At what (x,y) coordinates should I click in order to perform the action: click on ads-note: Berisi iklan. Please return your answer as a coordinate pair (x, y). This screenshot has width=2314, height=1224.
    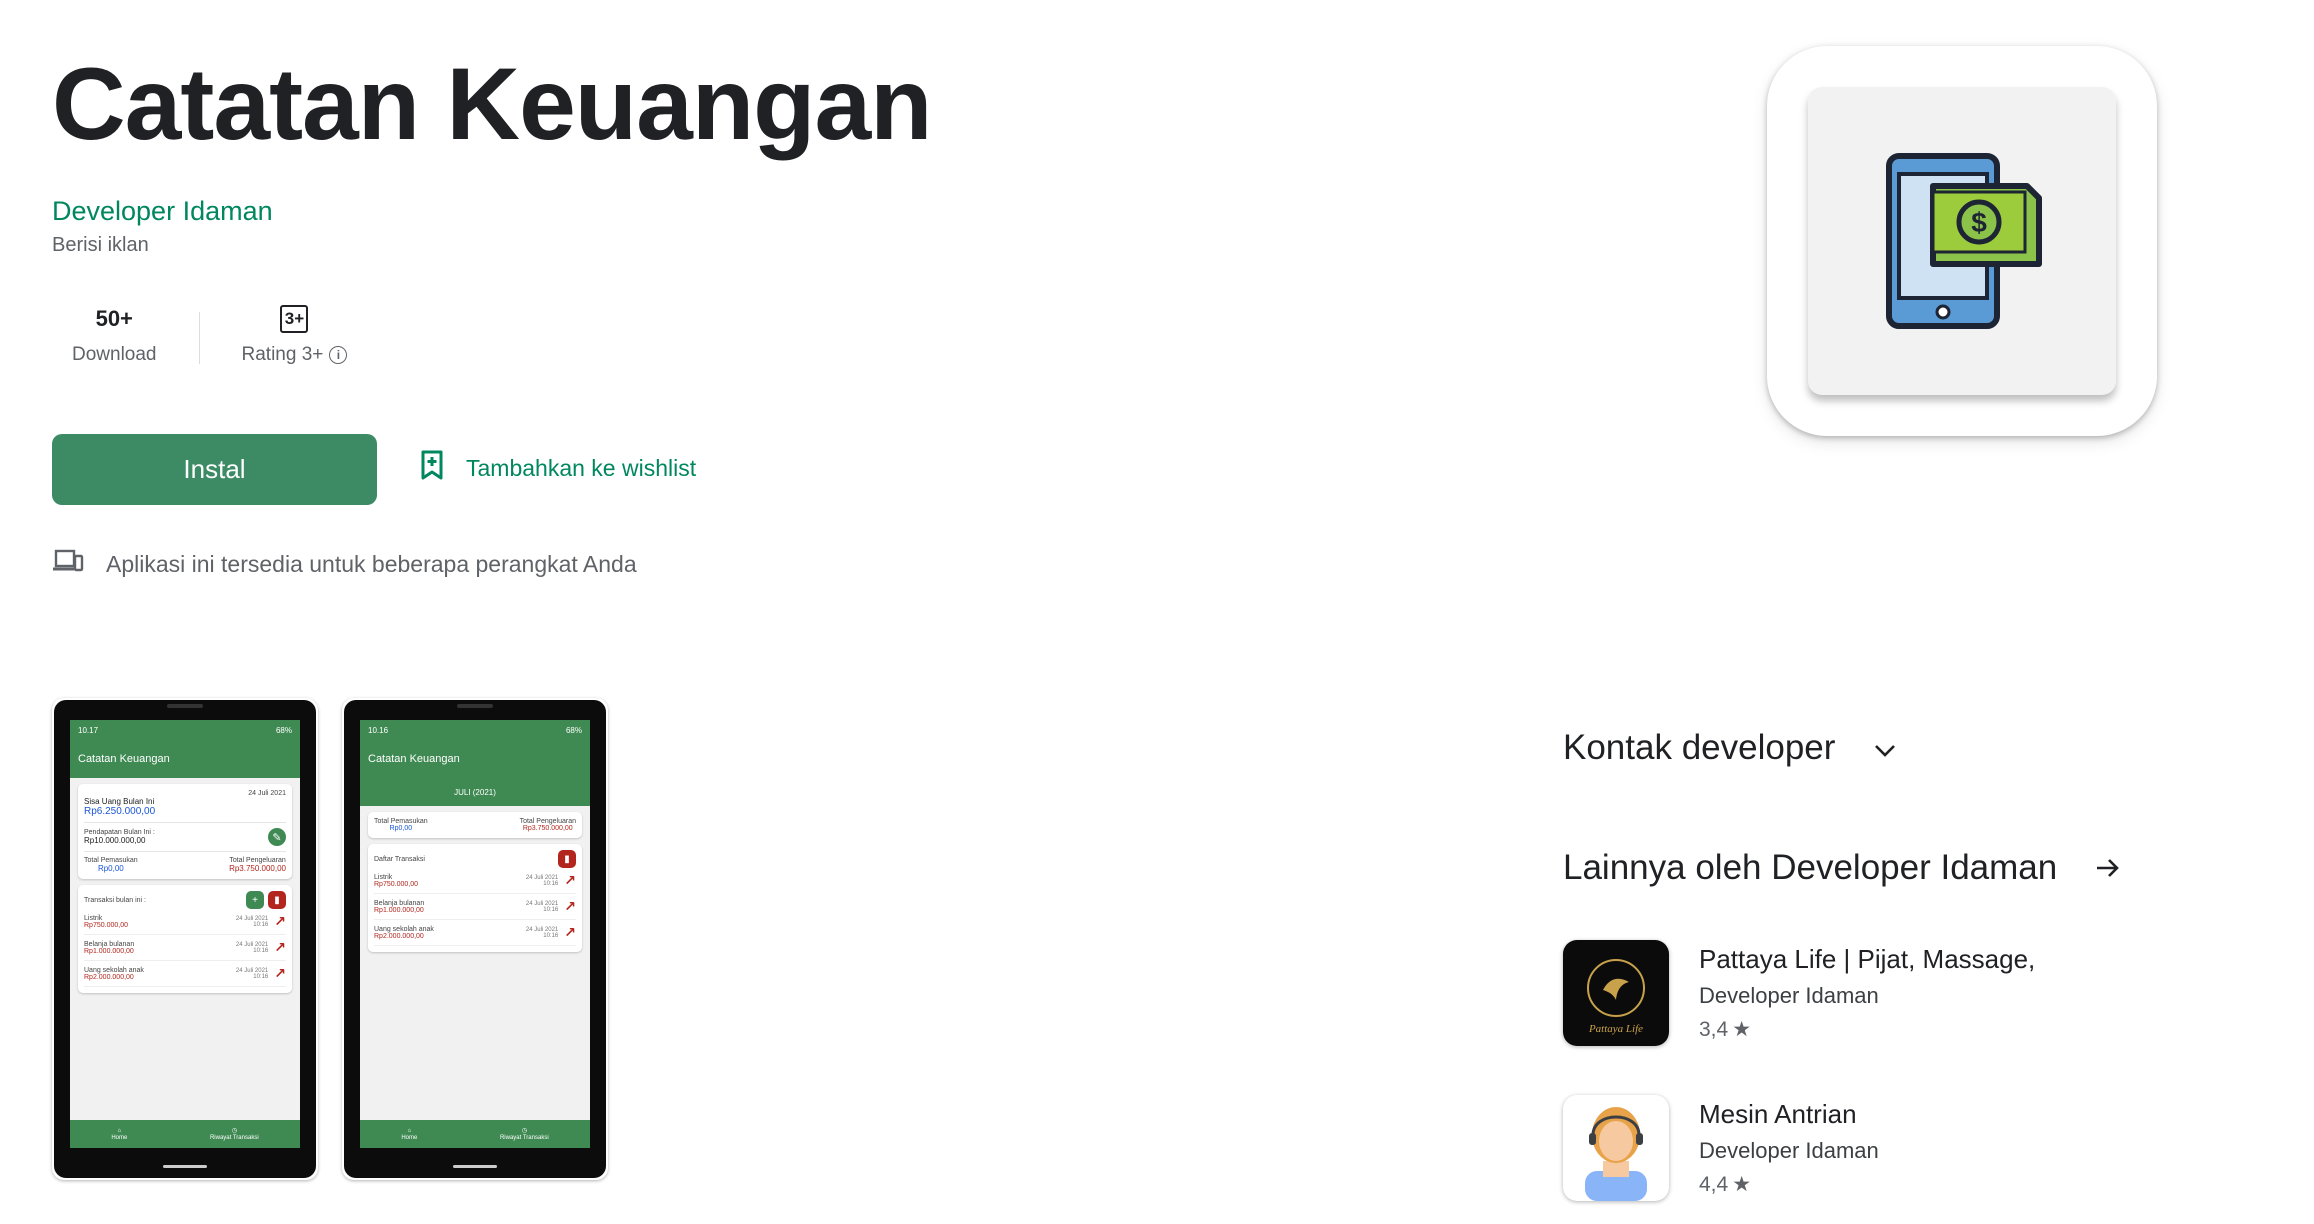
    Looking at the image, I should click on (100, 245).